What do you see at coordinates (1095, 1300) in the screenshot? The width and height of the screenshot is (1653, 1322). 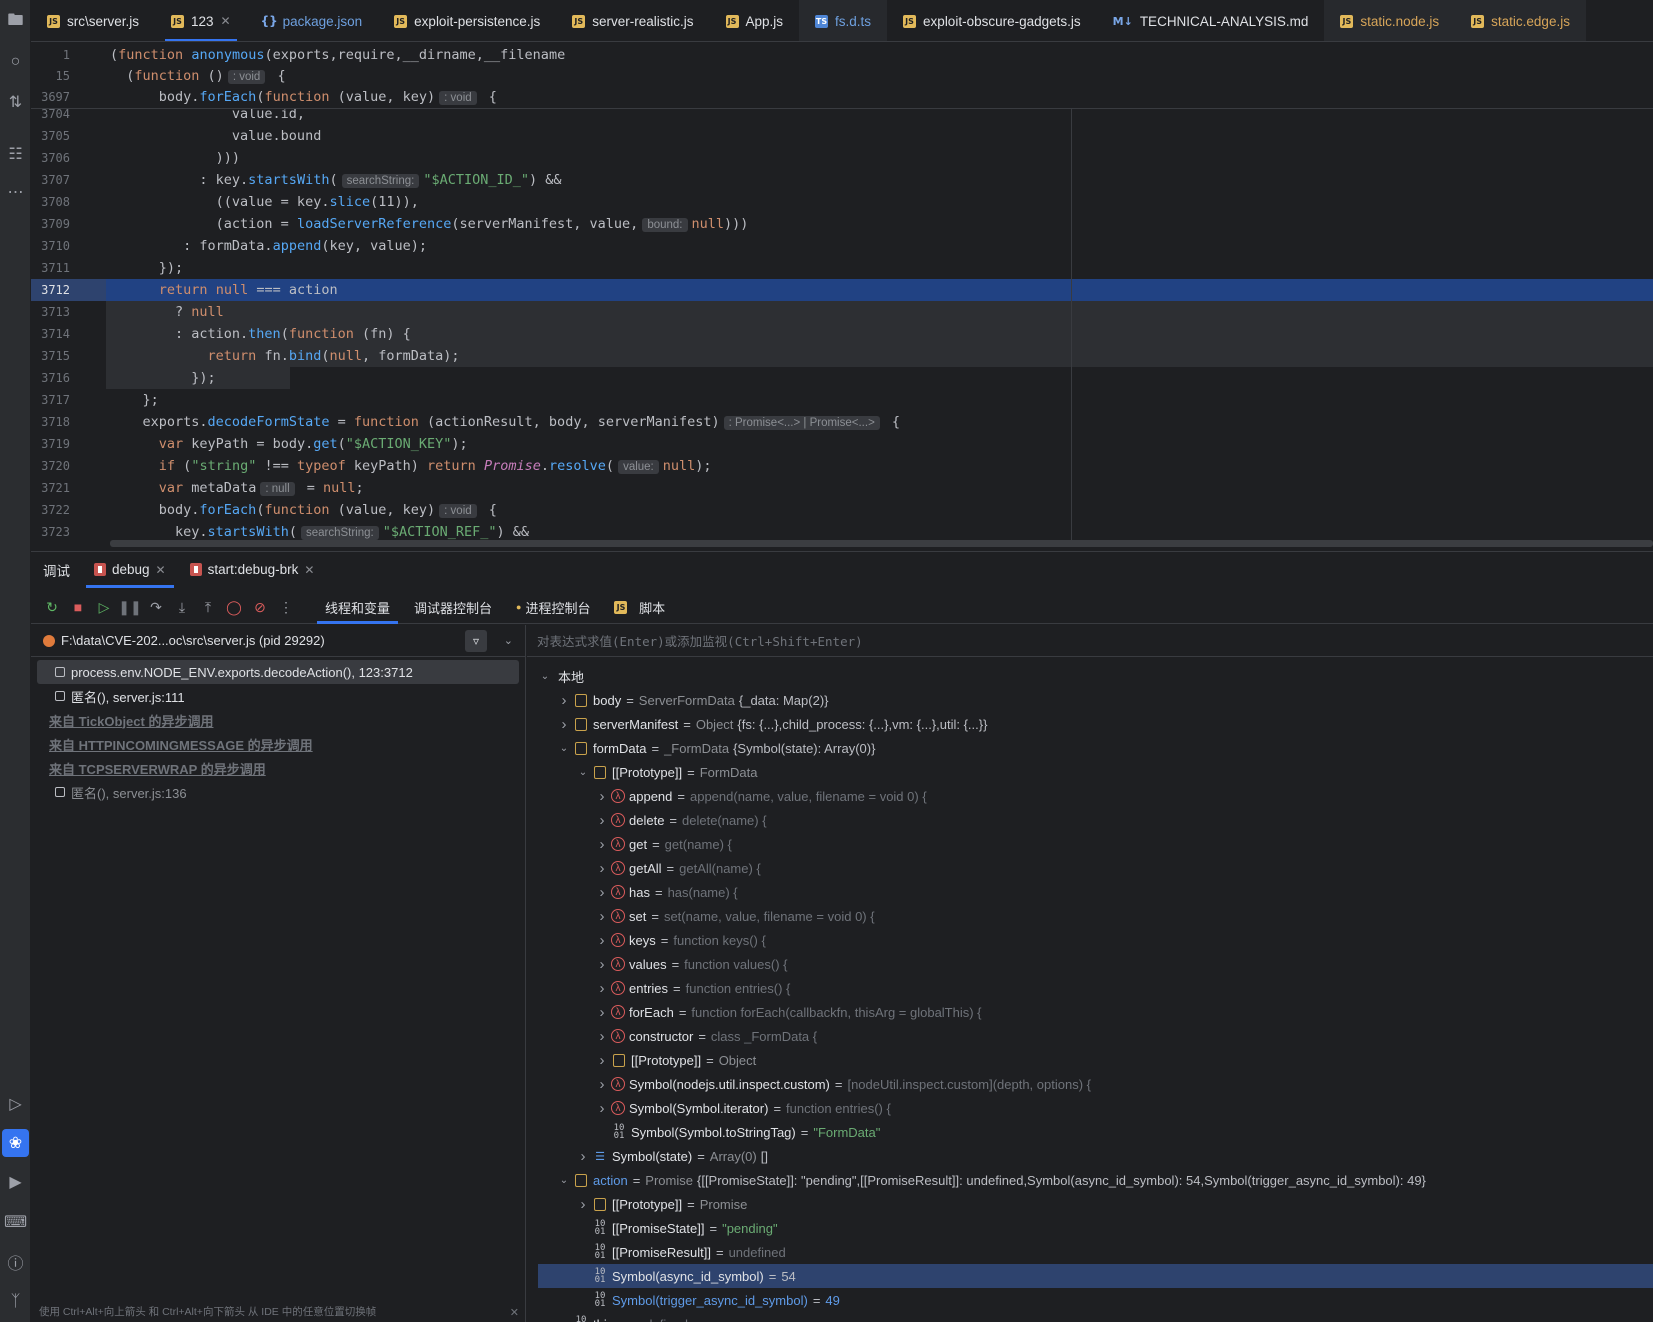 I see `variable-row: 10 01 Symbol(trigger_async_id_symbol) = 49` at bounding box center [1095, 1300].